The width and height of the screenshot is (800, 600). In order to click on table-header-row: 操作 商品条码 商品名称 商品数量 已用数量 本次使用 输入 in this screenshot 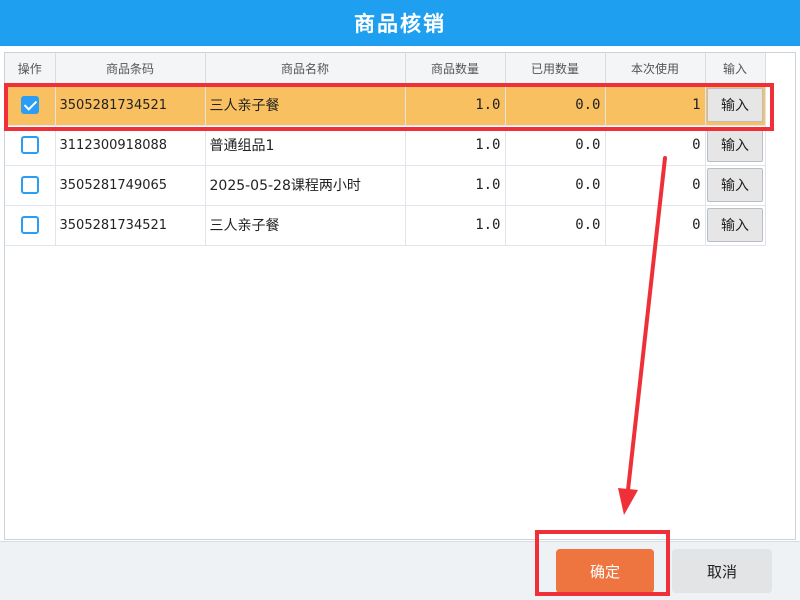, I will do `click(385, 69)`.